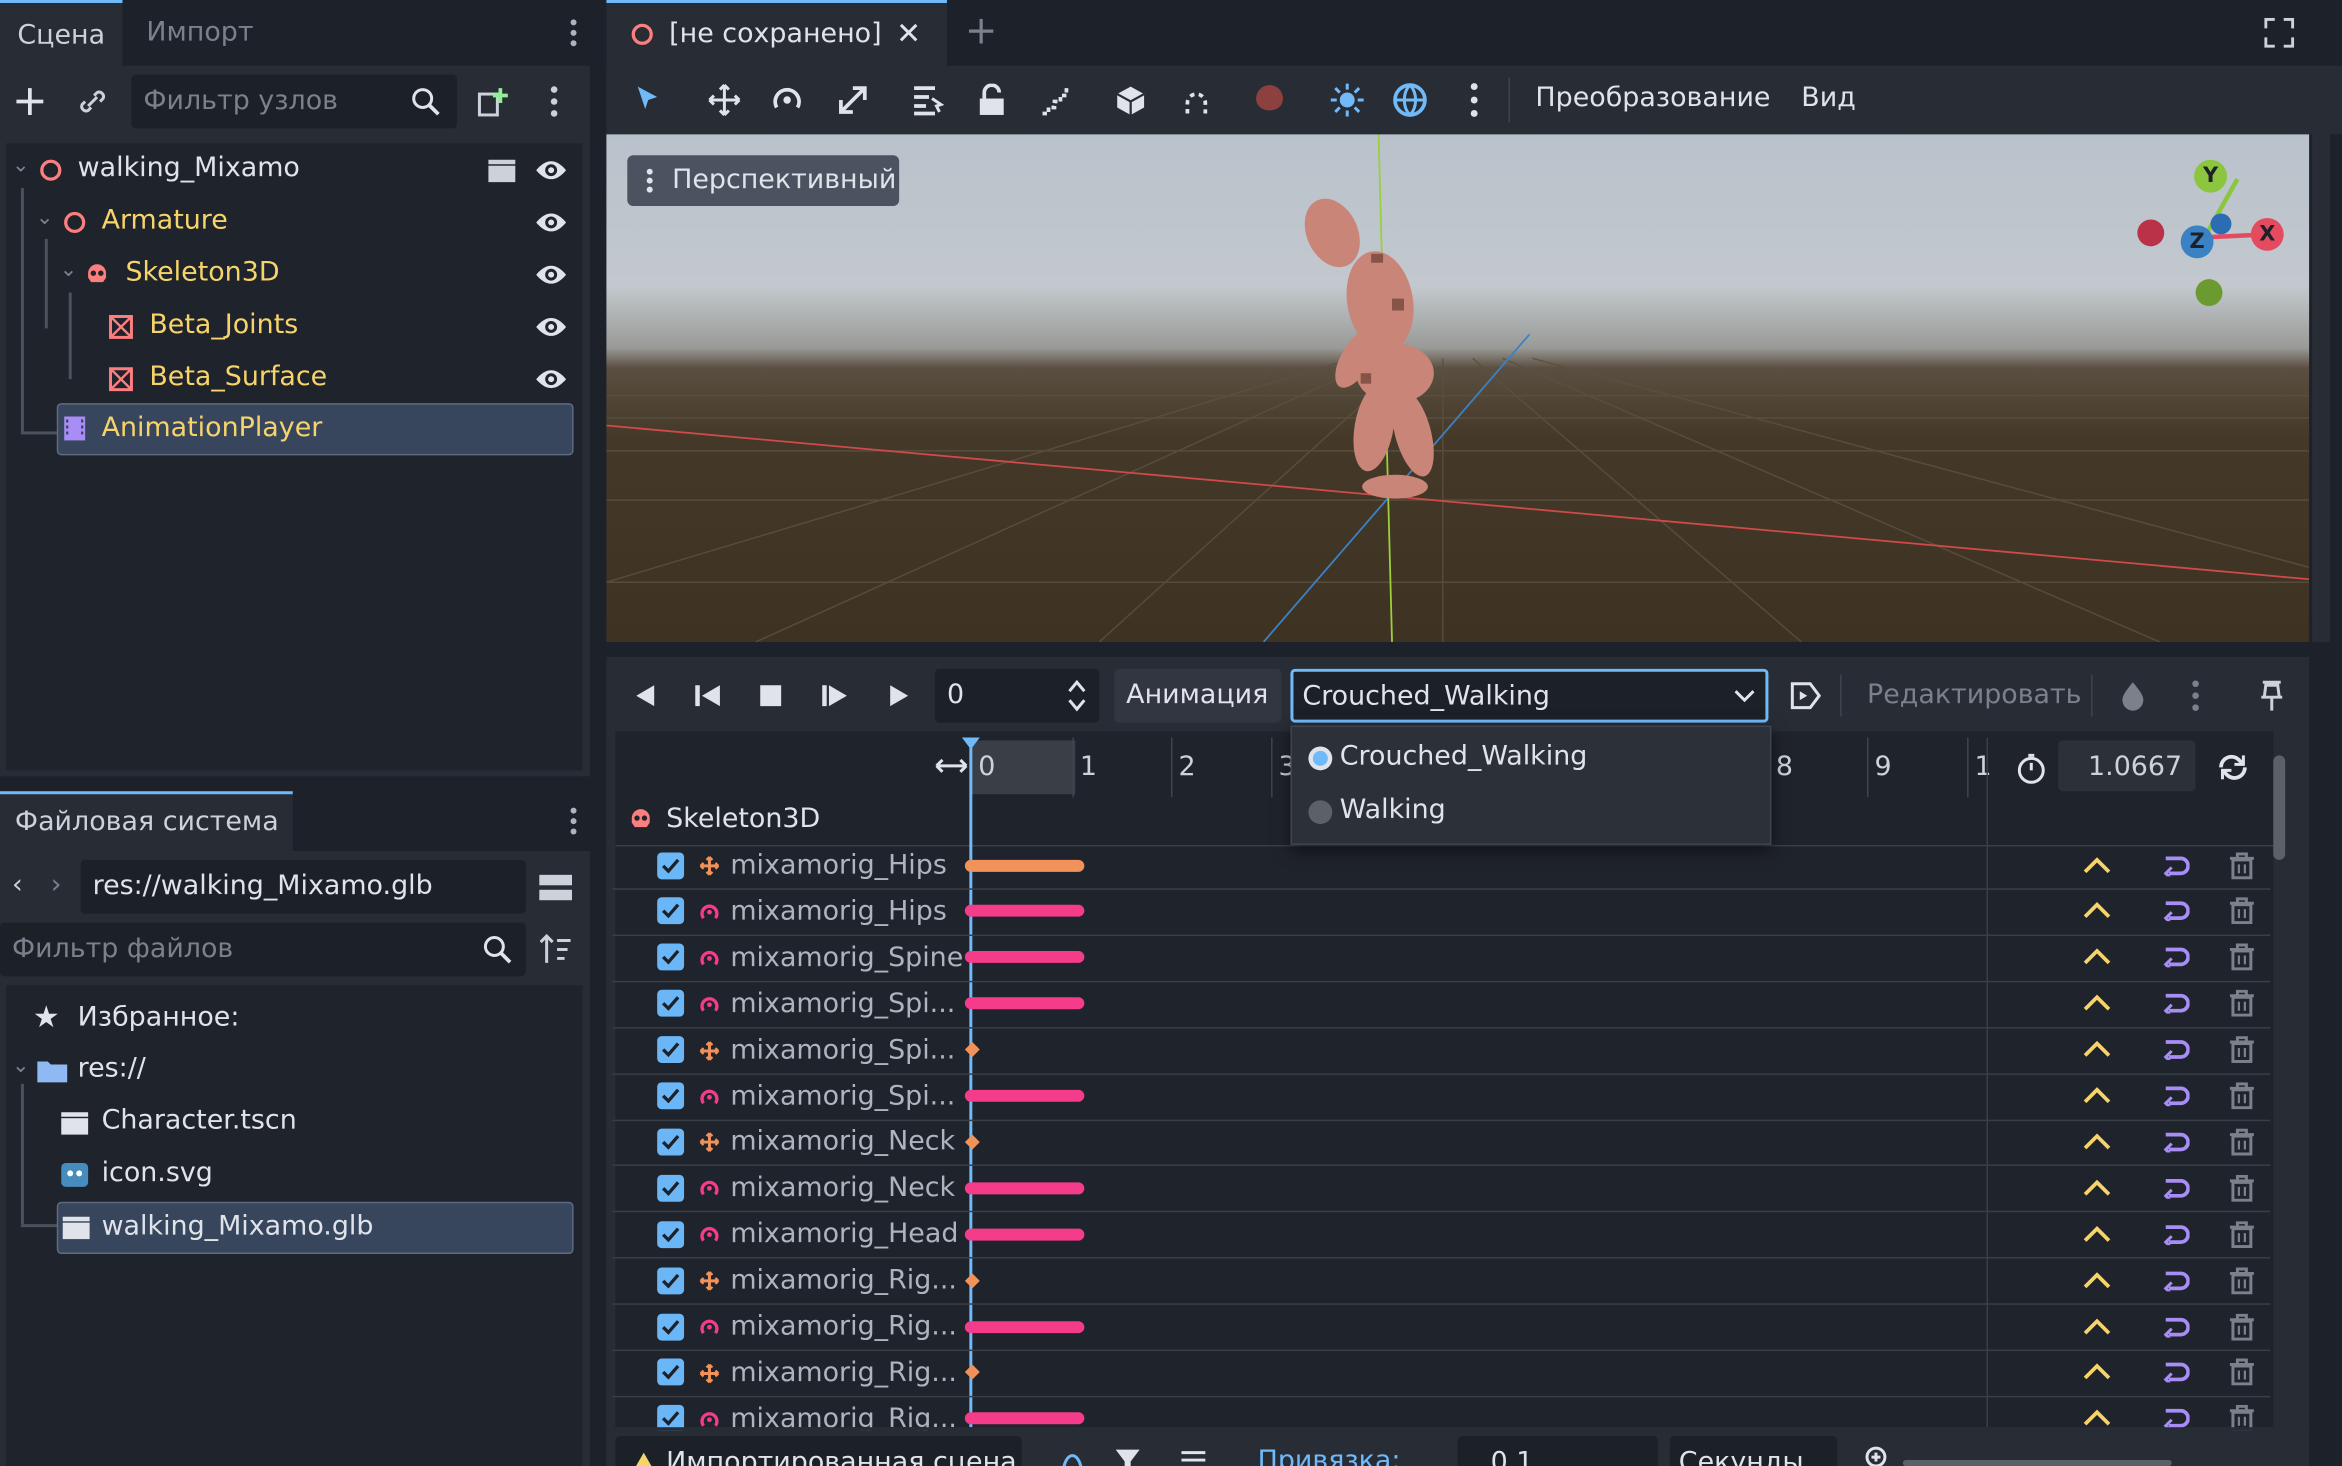 This screenshot has height=1466, width=2342. I want to click on add-node-icon, so click(30, 102).